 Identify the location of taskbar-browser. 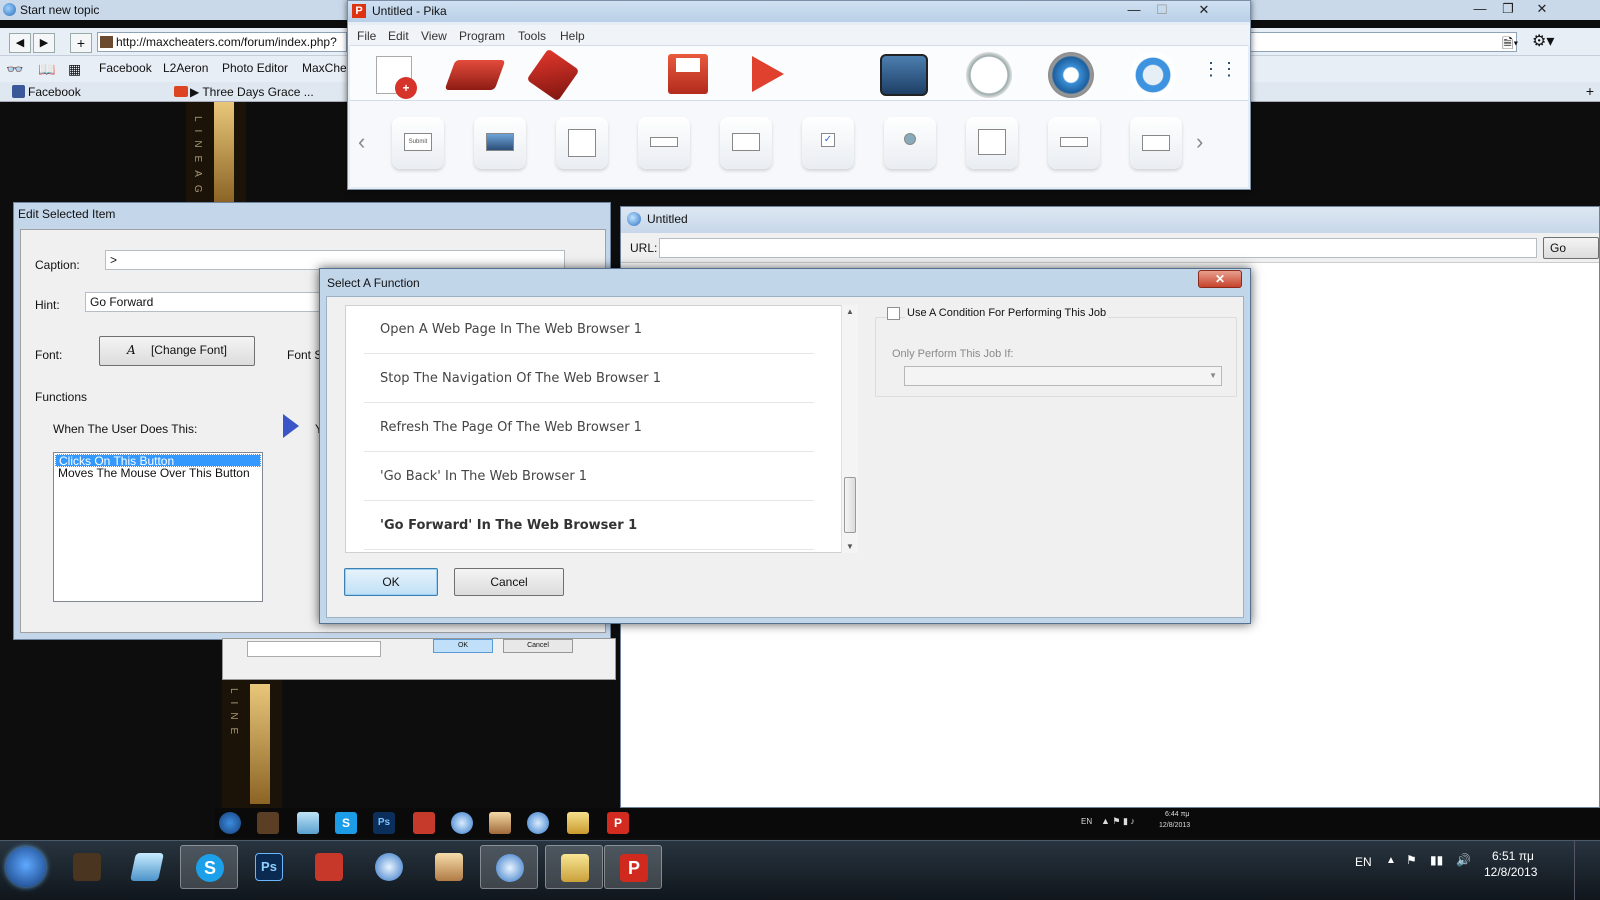
(509, 867).